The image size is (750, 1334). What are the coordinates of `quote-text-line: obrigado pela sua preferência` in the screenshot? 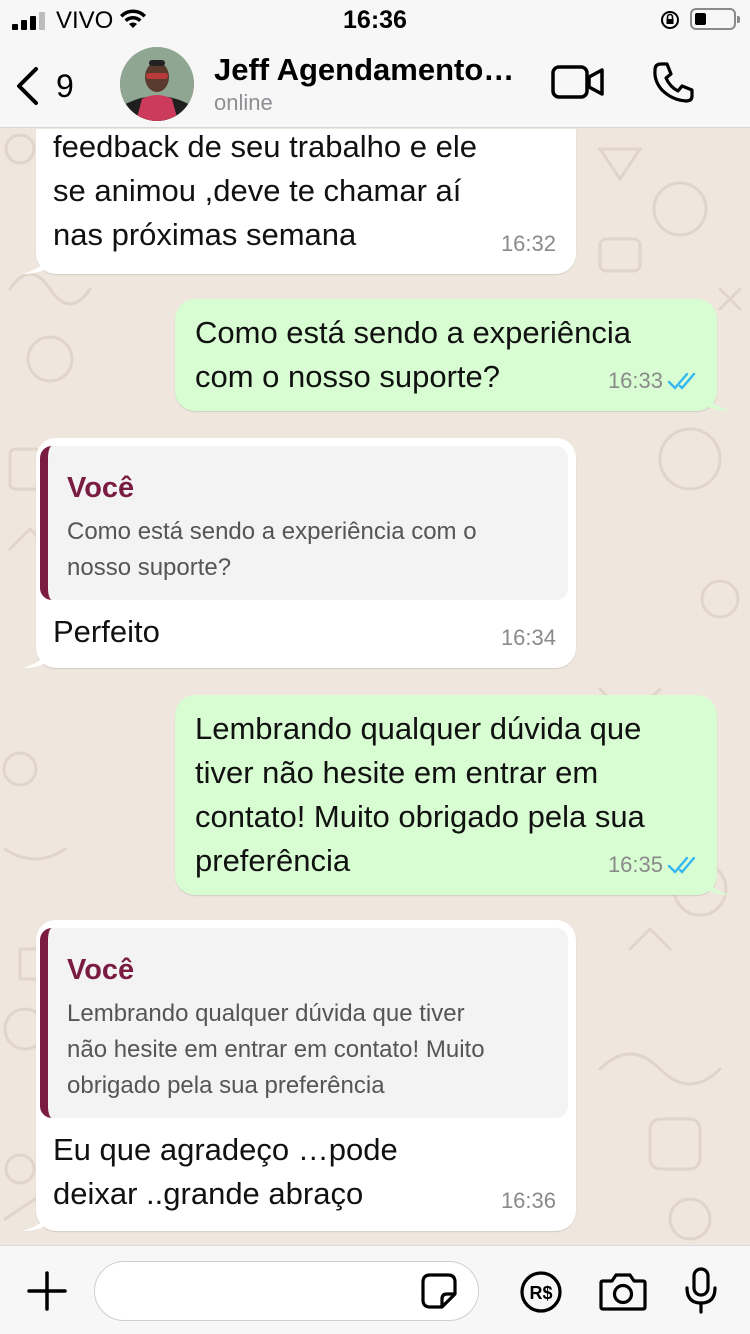 It's located at (226, 1085).